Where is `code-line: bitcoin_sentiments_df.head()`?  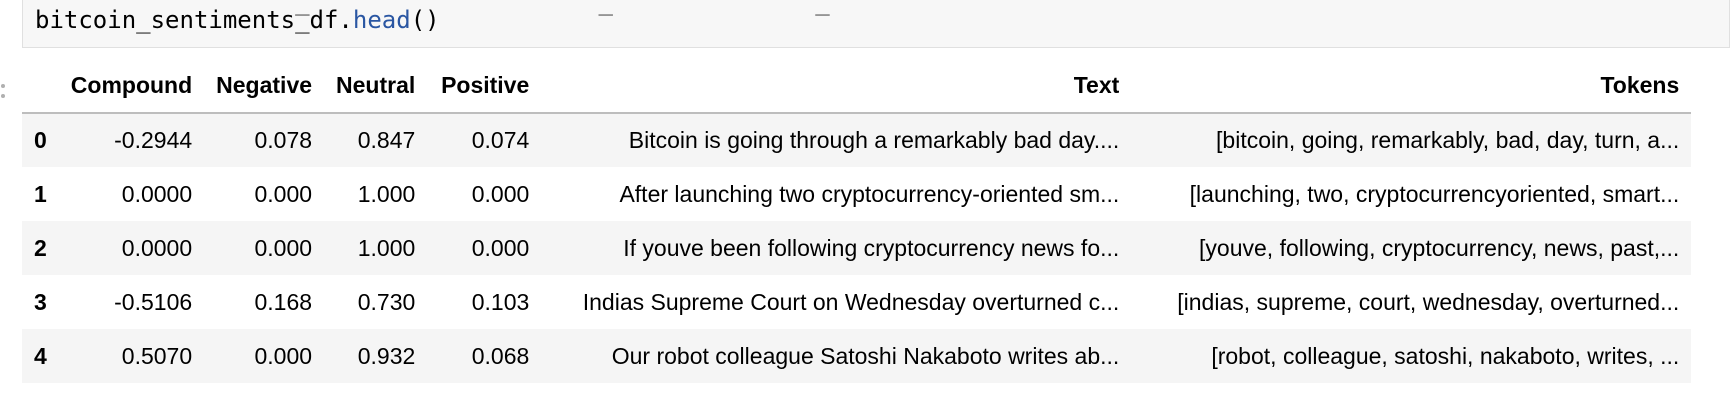
code-line: bitcoin_sentiments_df.head() is located at coordinates (237, 20).